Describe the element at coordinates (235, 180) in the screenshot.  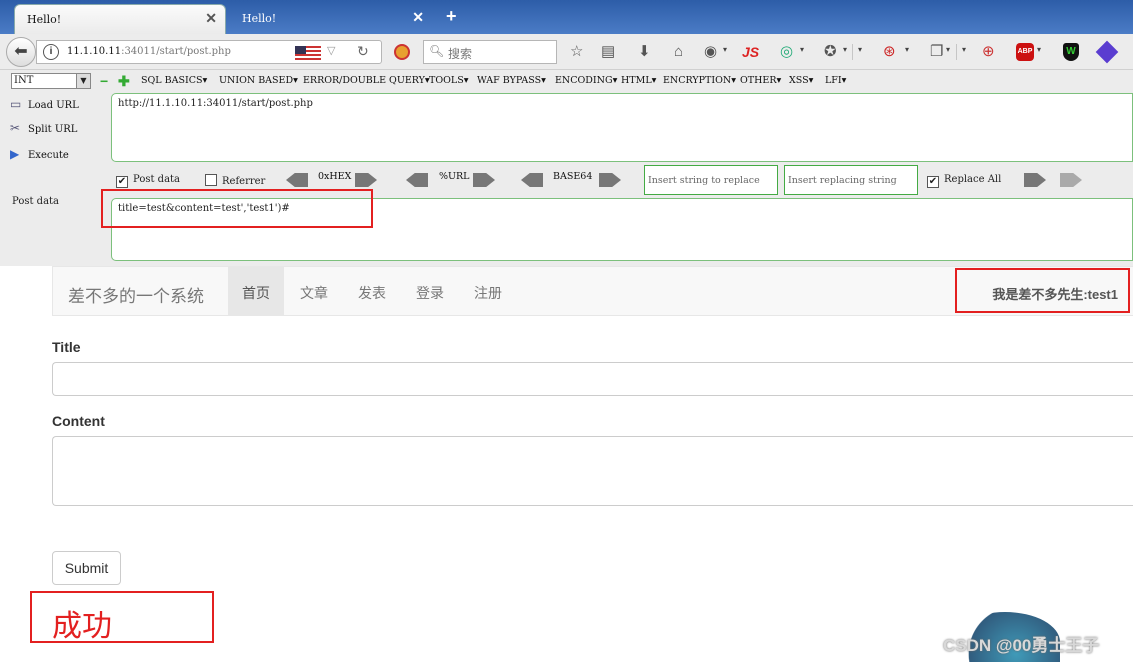
I see `referrer-checkbox: Referrer` at that location.